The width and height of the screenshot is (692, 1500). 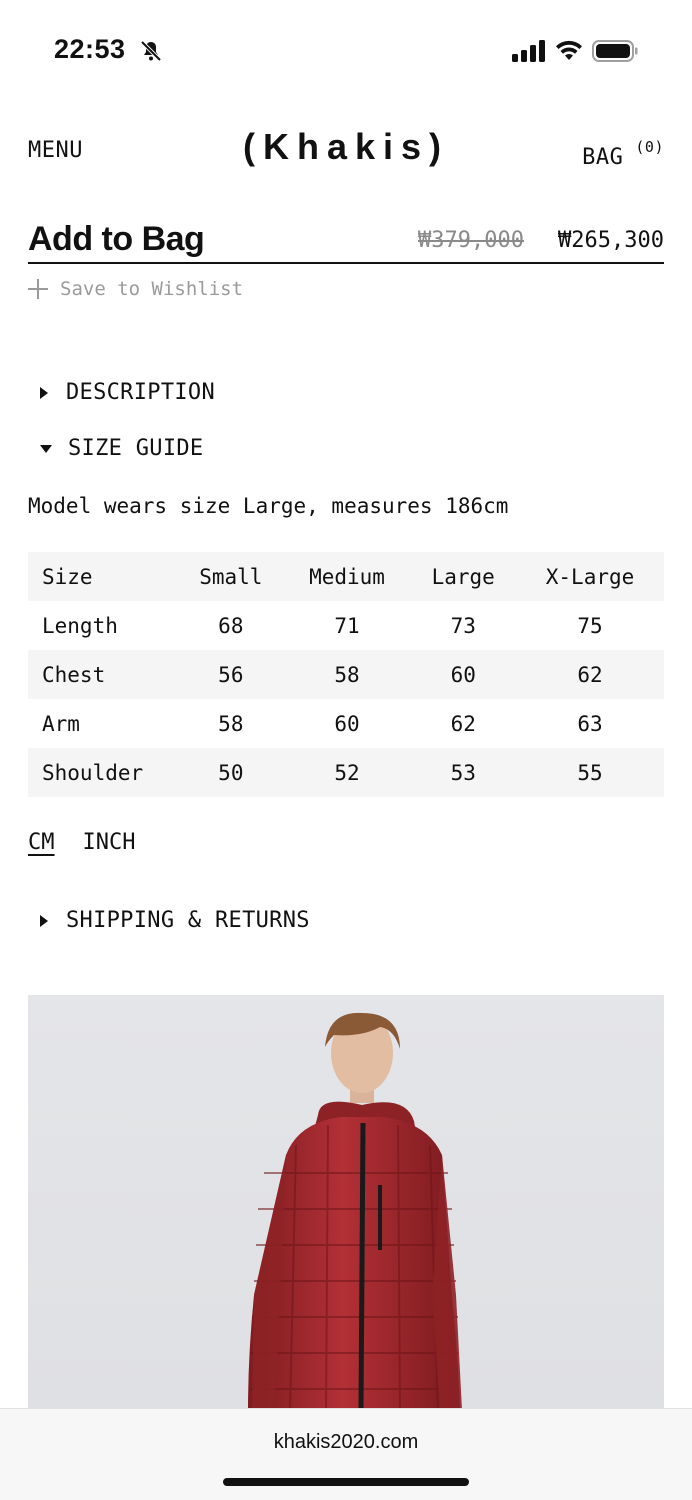 I want to click on sale-price: ₩265,300, so click(x=611, y=240).